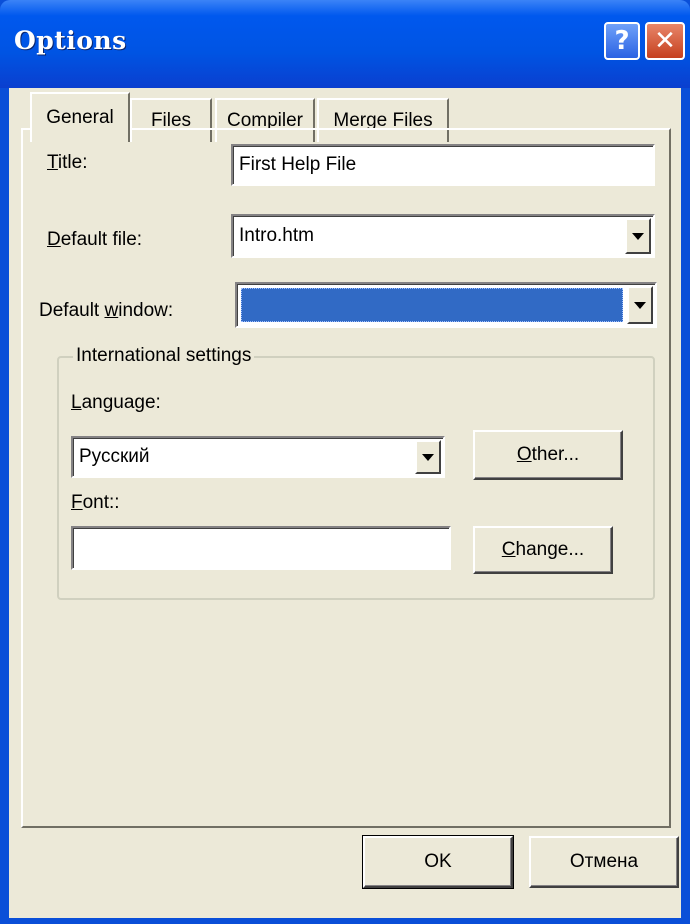 The width and height of the screenshot is (690, 924). I want to click on default-window-dropdown-button, so click(640, 305).